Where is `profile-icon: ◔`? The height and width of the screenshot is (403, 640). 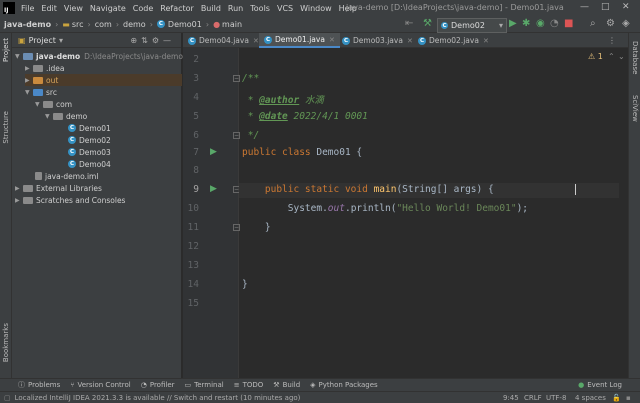
profile-icon: ◔ is located at coordinates (554, 23).